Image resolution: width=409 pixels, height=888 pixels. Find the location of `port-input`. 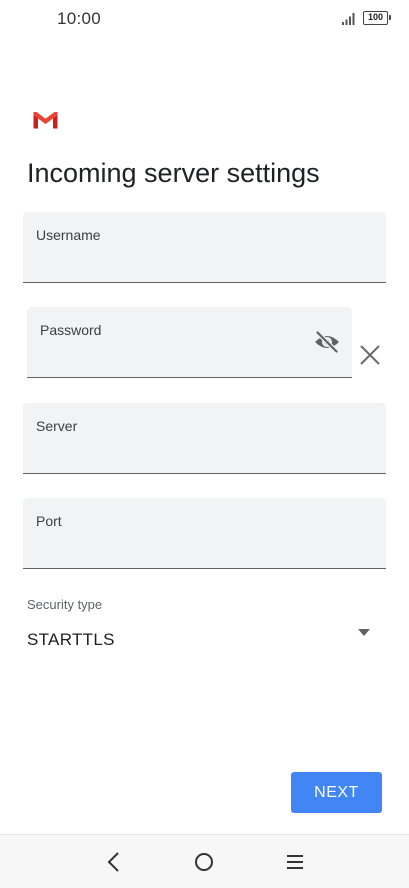

port-input is located at coordinates (204, 550).